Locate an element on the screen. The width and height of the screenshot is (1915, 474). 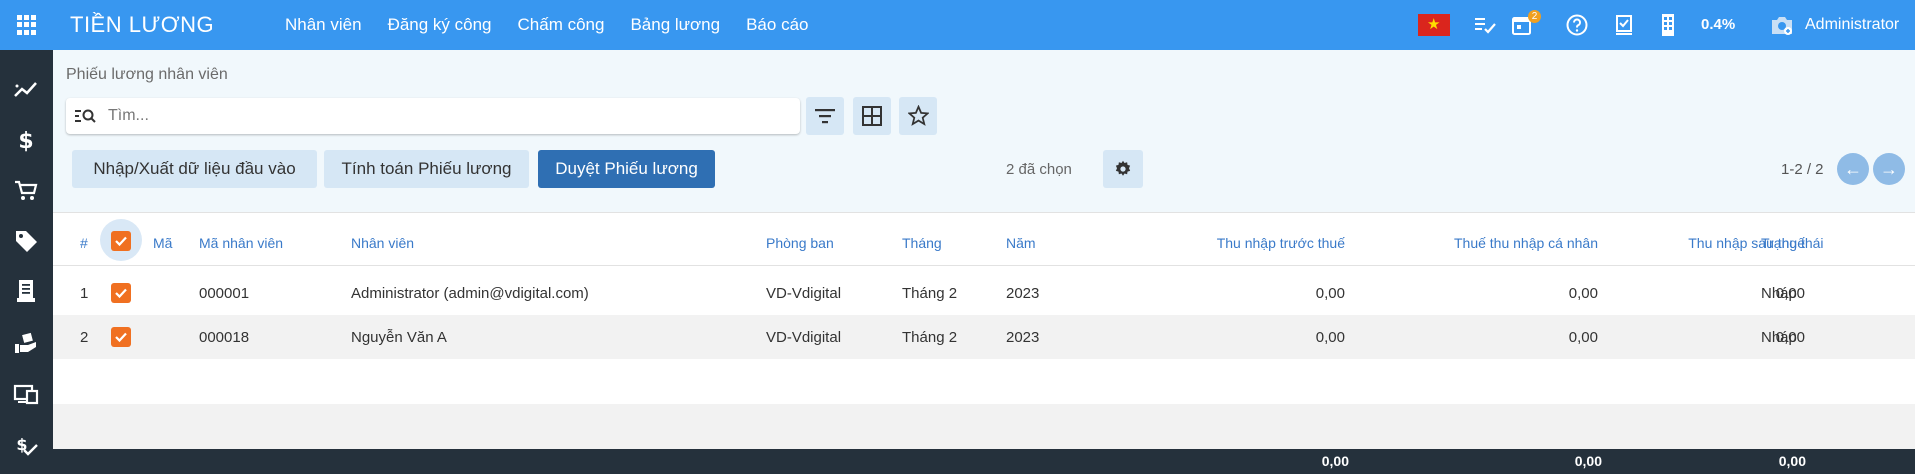
action-menu-button is located at coordinates (1123, 169).